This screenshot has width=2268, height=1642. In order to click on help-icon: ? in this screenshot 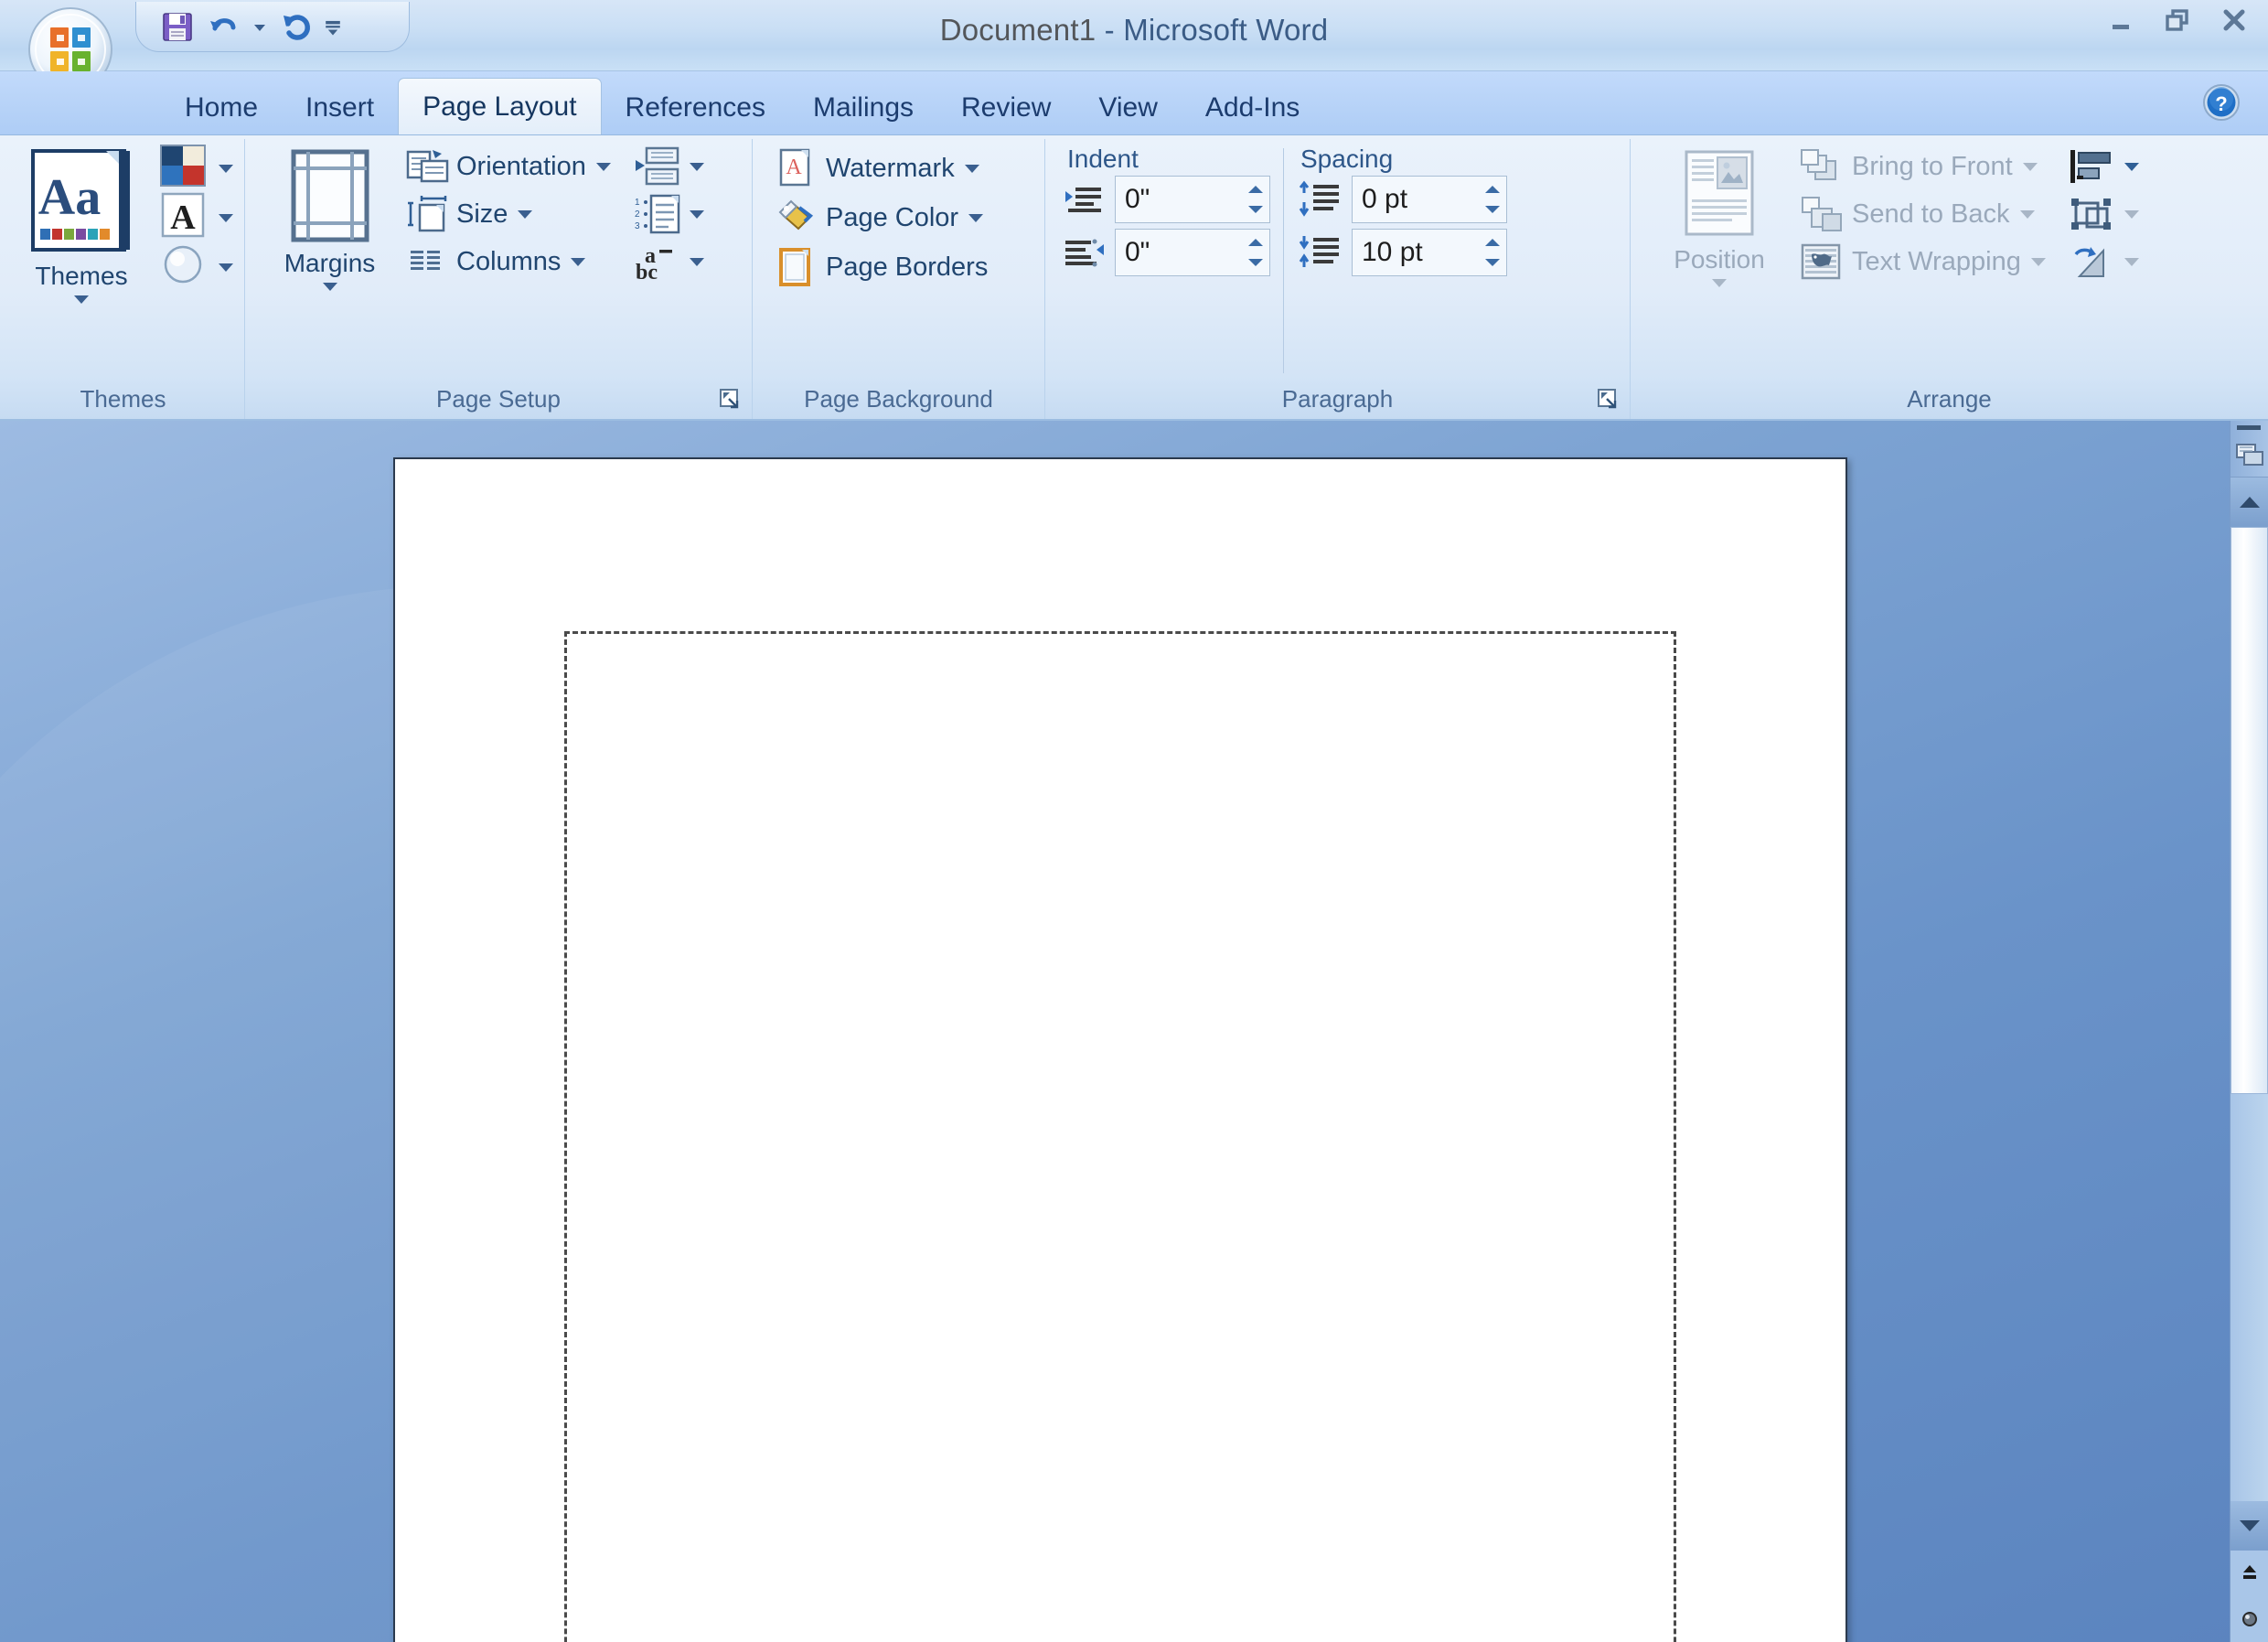, I will do `click(2221, 102)`.